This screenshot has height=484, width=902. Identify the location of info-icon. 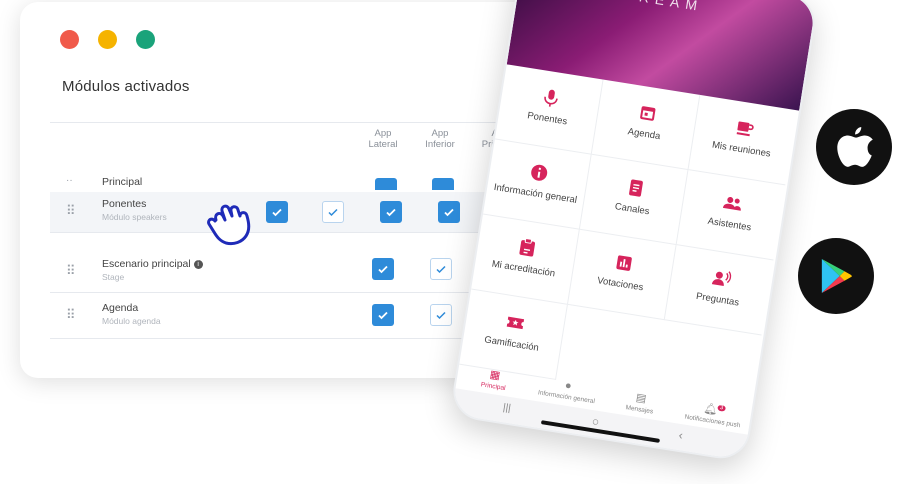
(539, 172).